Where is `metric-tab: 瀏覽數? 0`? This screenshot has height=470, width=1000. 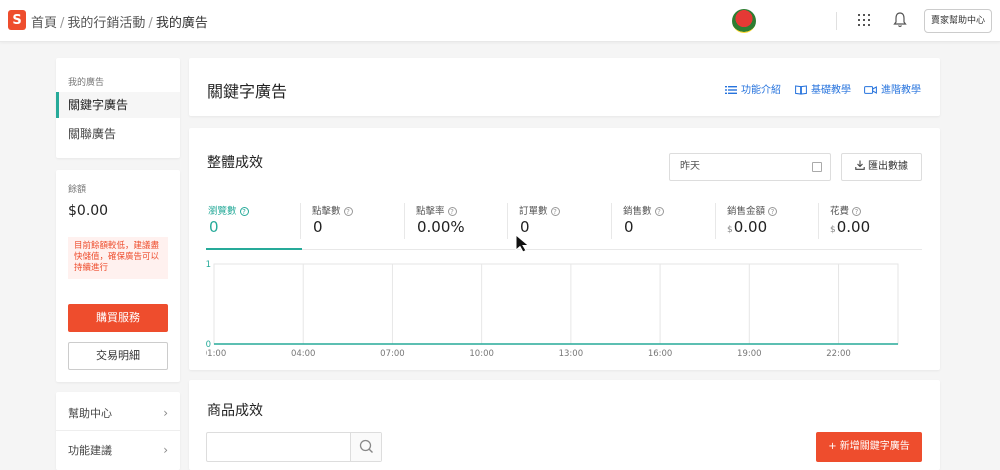 metric-tab: 瀏覽數? 0 is located at coordinates (258, 225).